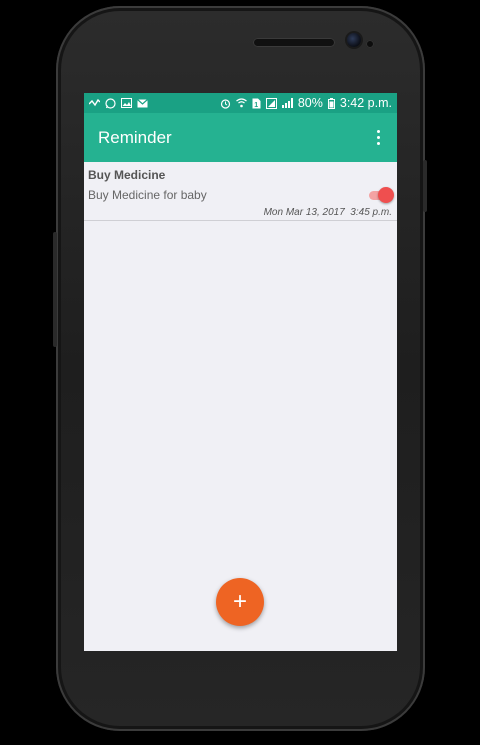 The height and width of the screenshot is (745, 480). I want to click on status-bar: 1 80% 3:42 p.m., so click(240, 103).